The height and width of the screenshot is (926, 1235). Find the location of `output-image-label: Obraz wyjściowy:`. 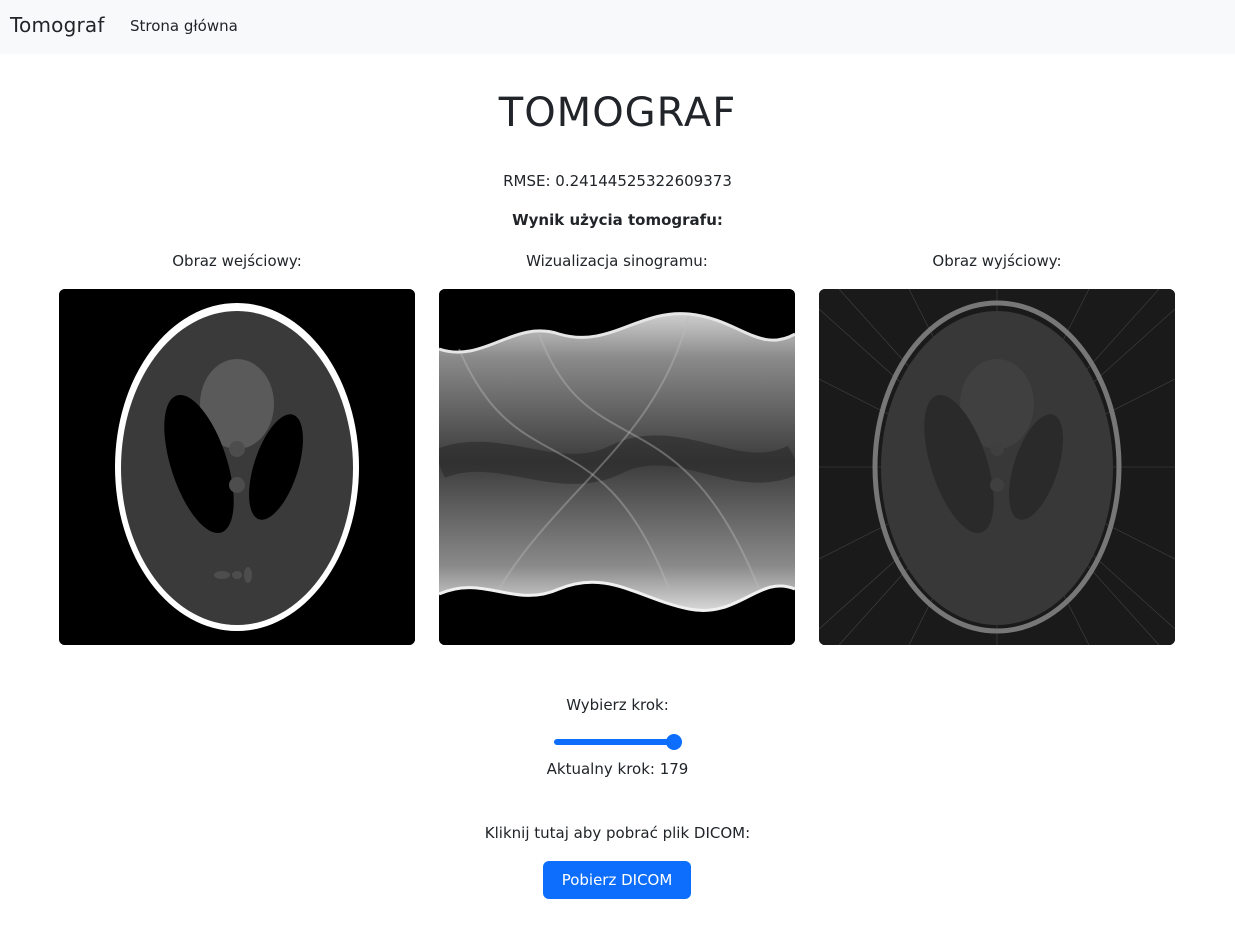

output-image-label: Obraz wyjściowy: is located at coordinates (997, 261).